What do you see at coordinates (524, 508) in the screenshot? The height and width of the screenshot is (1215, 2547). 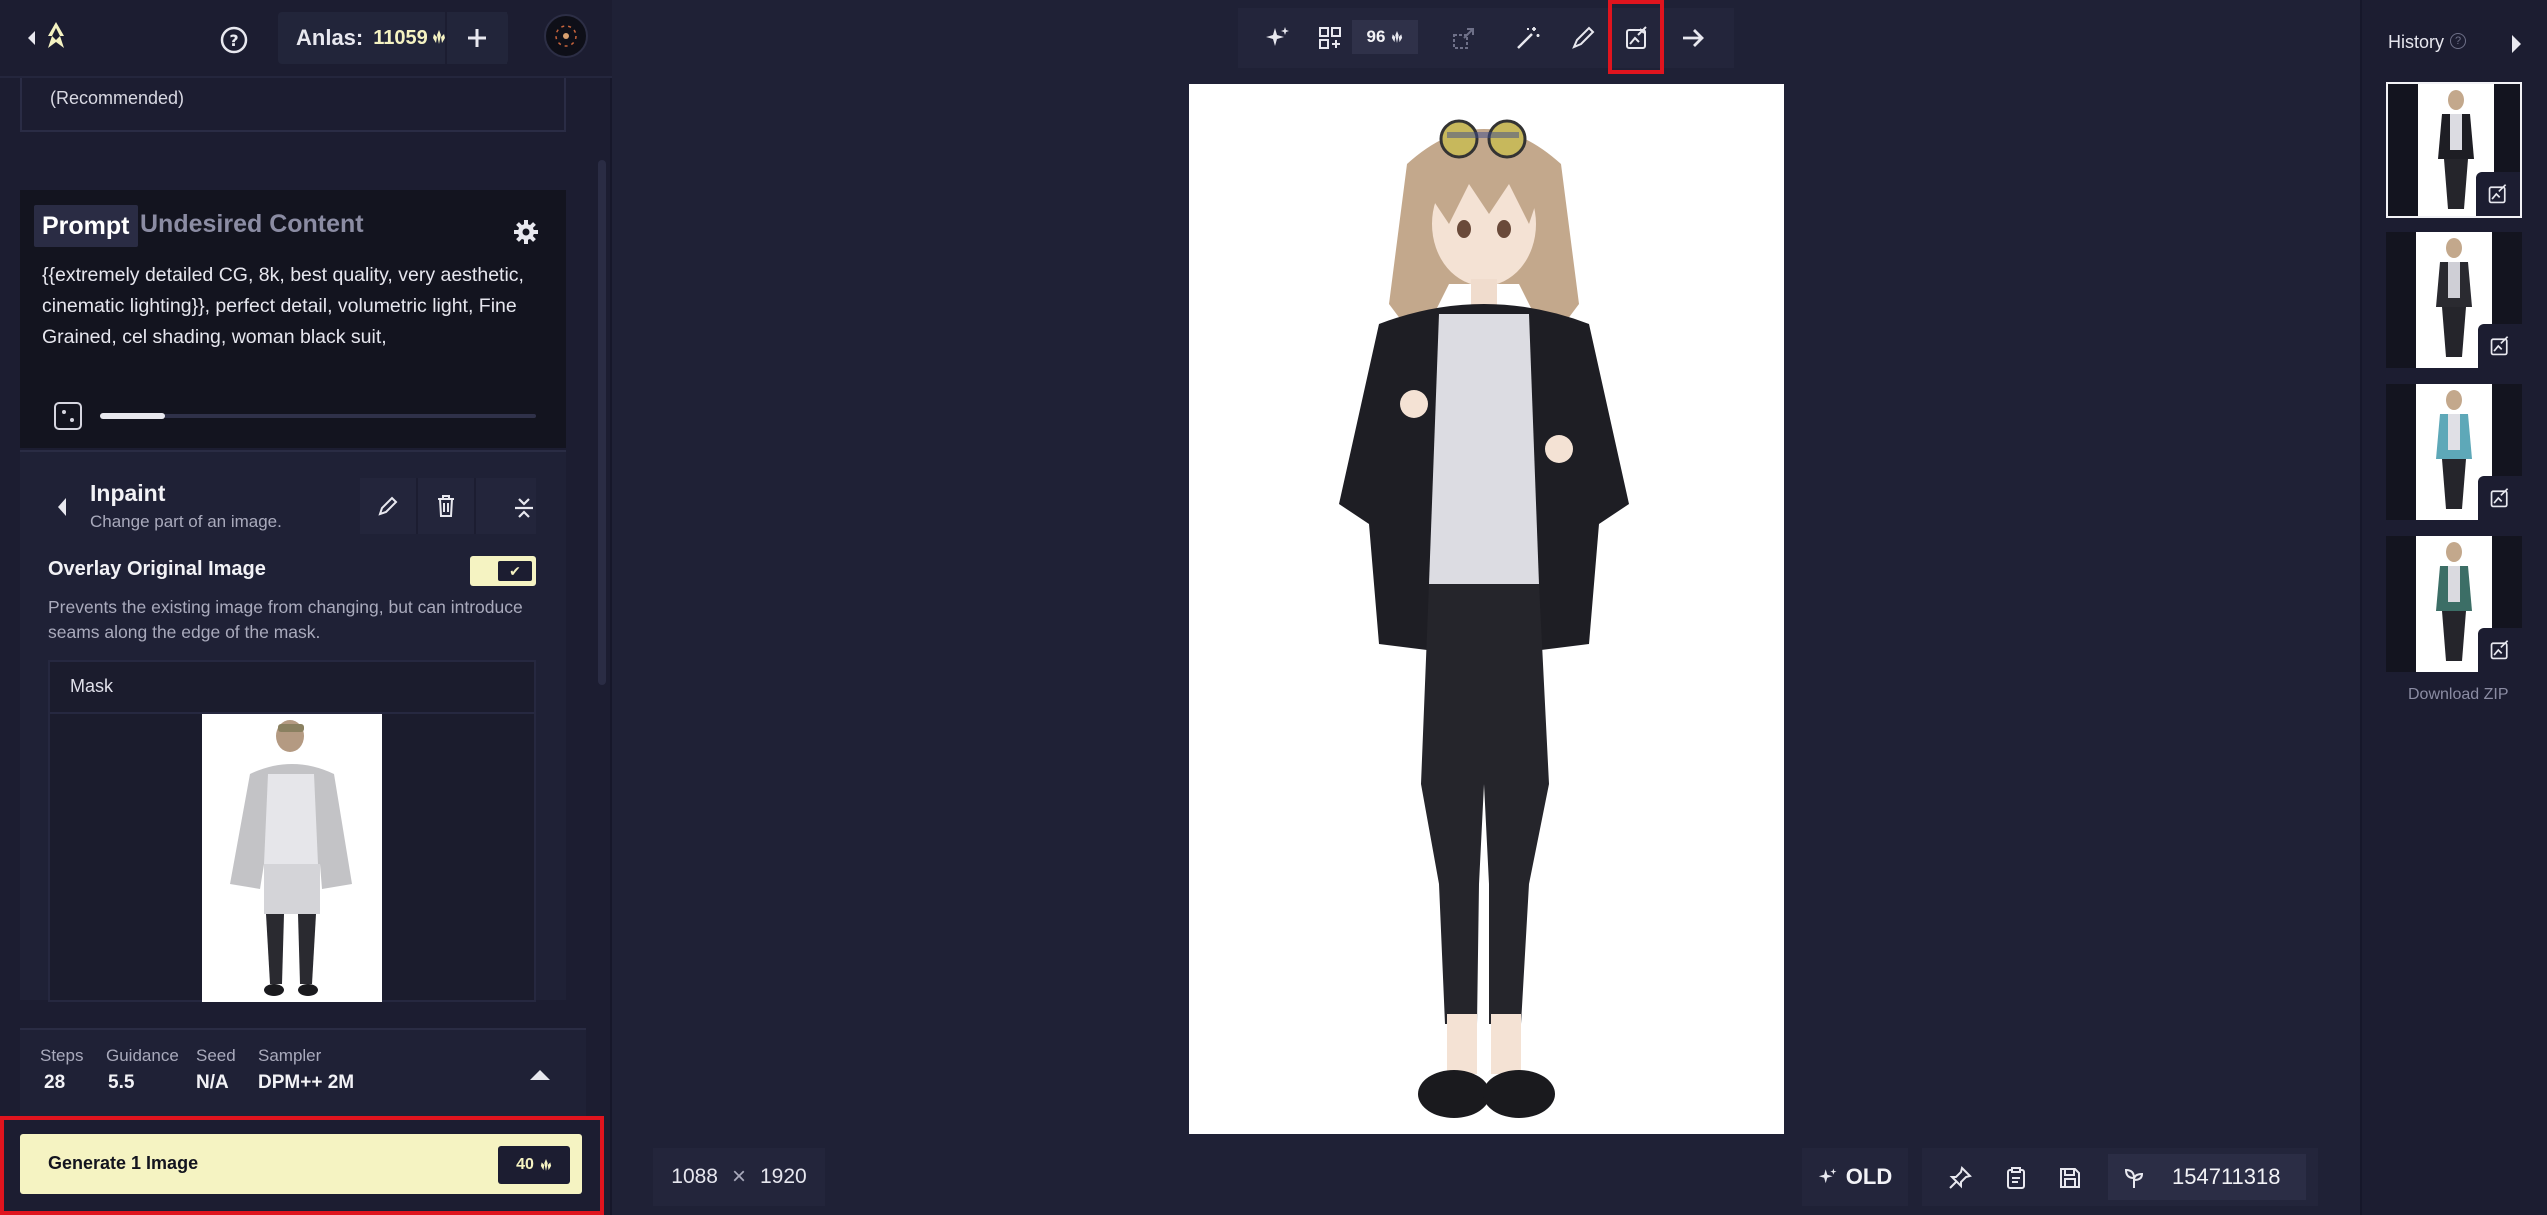 I see `collapse-icon` at bounding box center [524, 508].